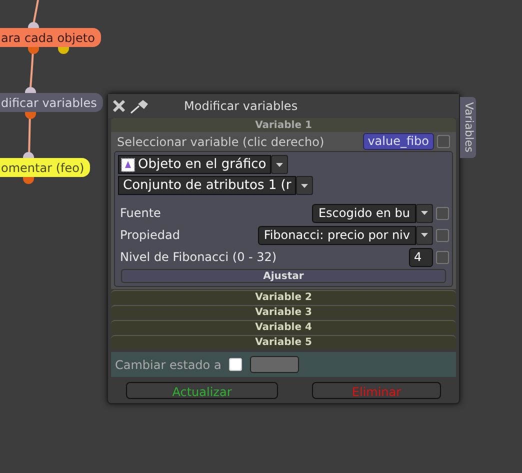 Image resolution: width=522 pixels, height=473 pixels. I want to click on number-field: 4, so click(421, 257).